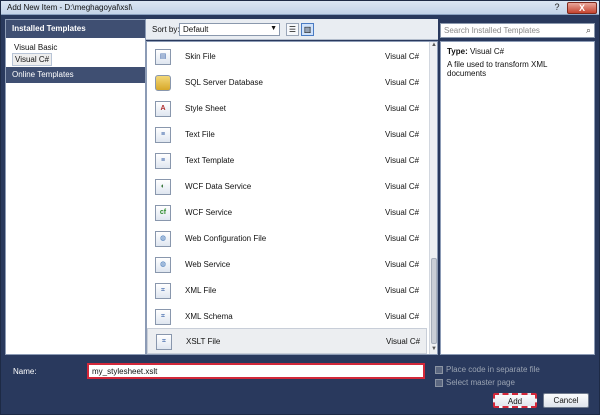 This screenshot has width=600, height=415. Describe the element at coordinates (487, 51) in the screenshot. I see `type-value: Visual C#` at that location.